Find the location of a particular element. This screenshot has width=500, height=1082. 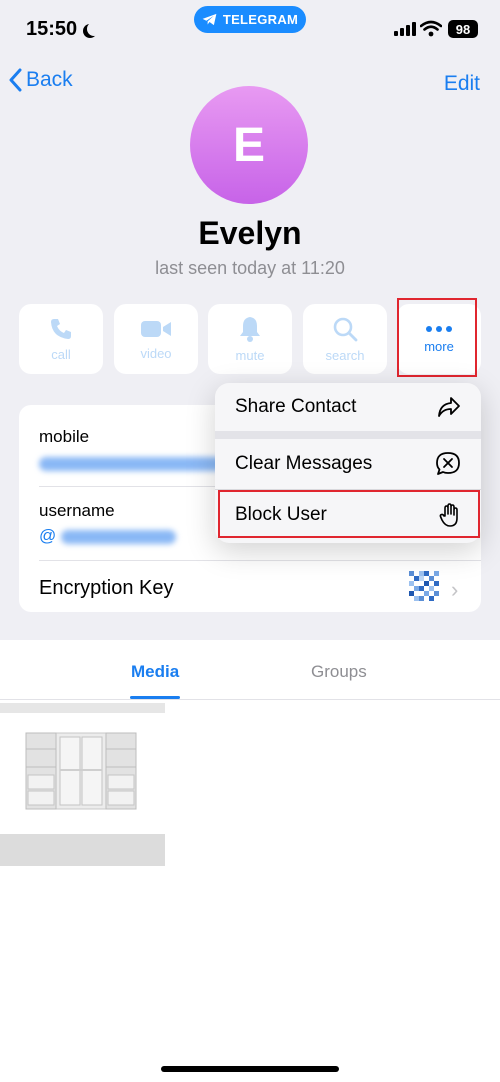

mobile-number-blurred is located at coordinates (131, 463).